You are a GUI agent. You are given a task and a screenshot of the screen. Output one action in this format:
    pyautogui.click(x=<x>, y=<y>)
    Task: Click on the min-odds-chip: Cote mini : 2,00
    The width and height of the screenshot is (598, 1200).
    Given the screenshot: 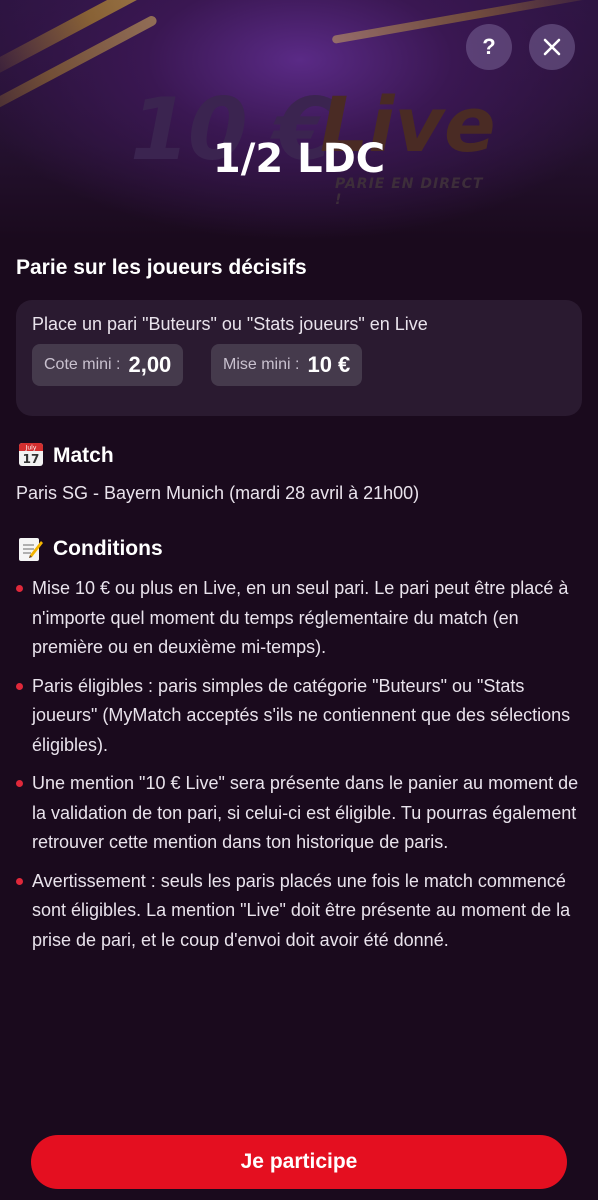 What is the action you would take?
    pyautogui.click(x=108, y=365)
    